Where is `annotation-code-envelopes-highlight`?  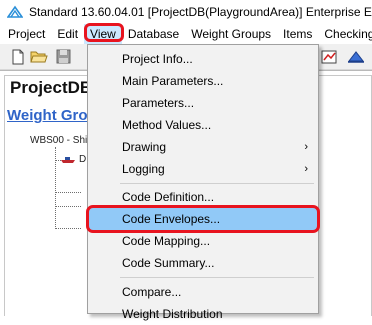
annotation-code-envelopes-highlight is located at coordinates (203, 219).